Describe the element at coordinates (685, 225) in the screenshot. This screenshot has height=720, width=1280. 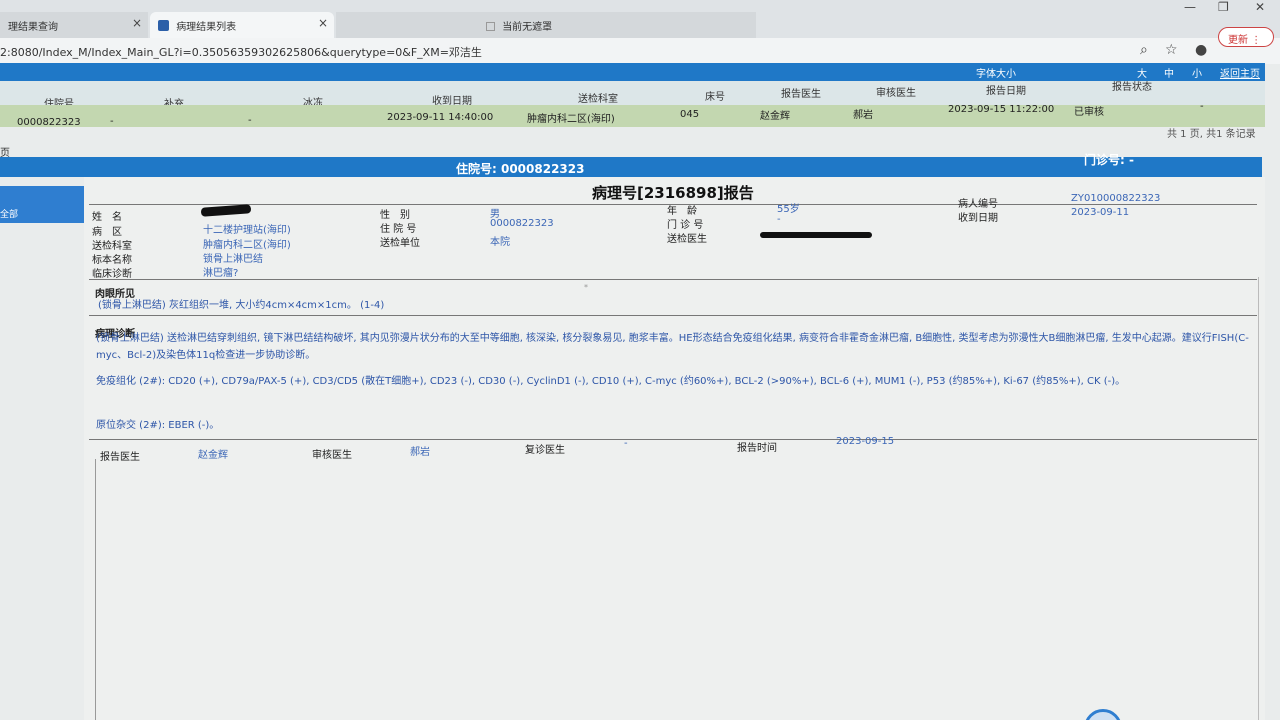
I see `outpatient-label: 门 诊 号` at that location.